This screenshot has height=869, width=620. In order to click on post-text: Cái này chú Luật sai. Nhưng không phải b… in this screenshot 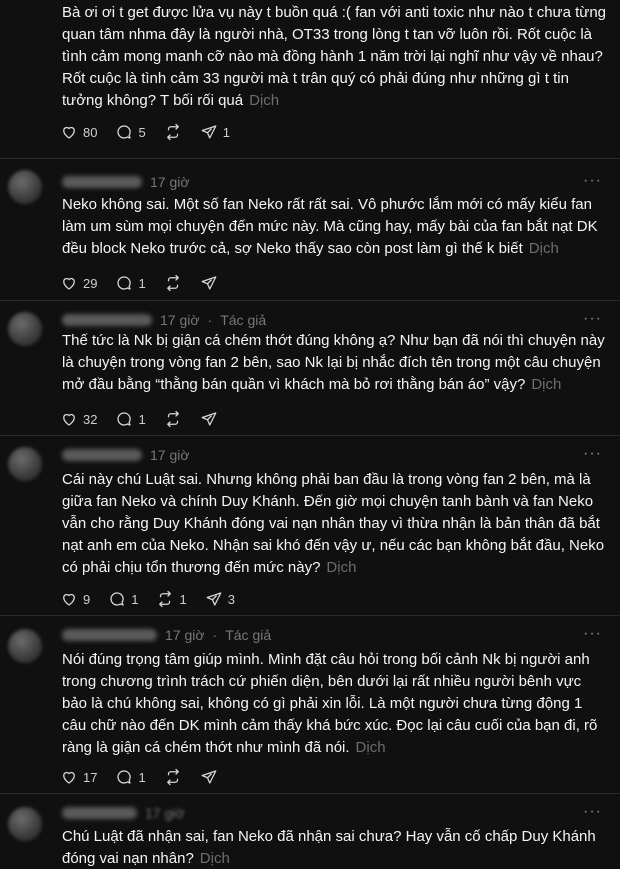, I will do `click(336, 524)`.